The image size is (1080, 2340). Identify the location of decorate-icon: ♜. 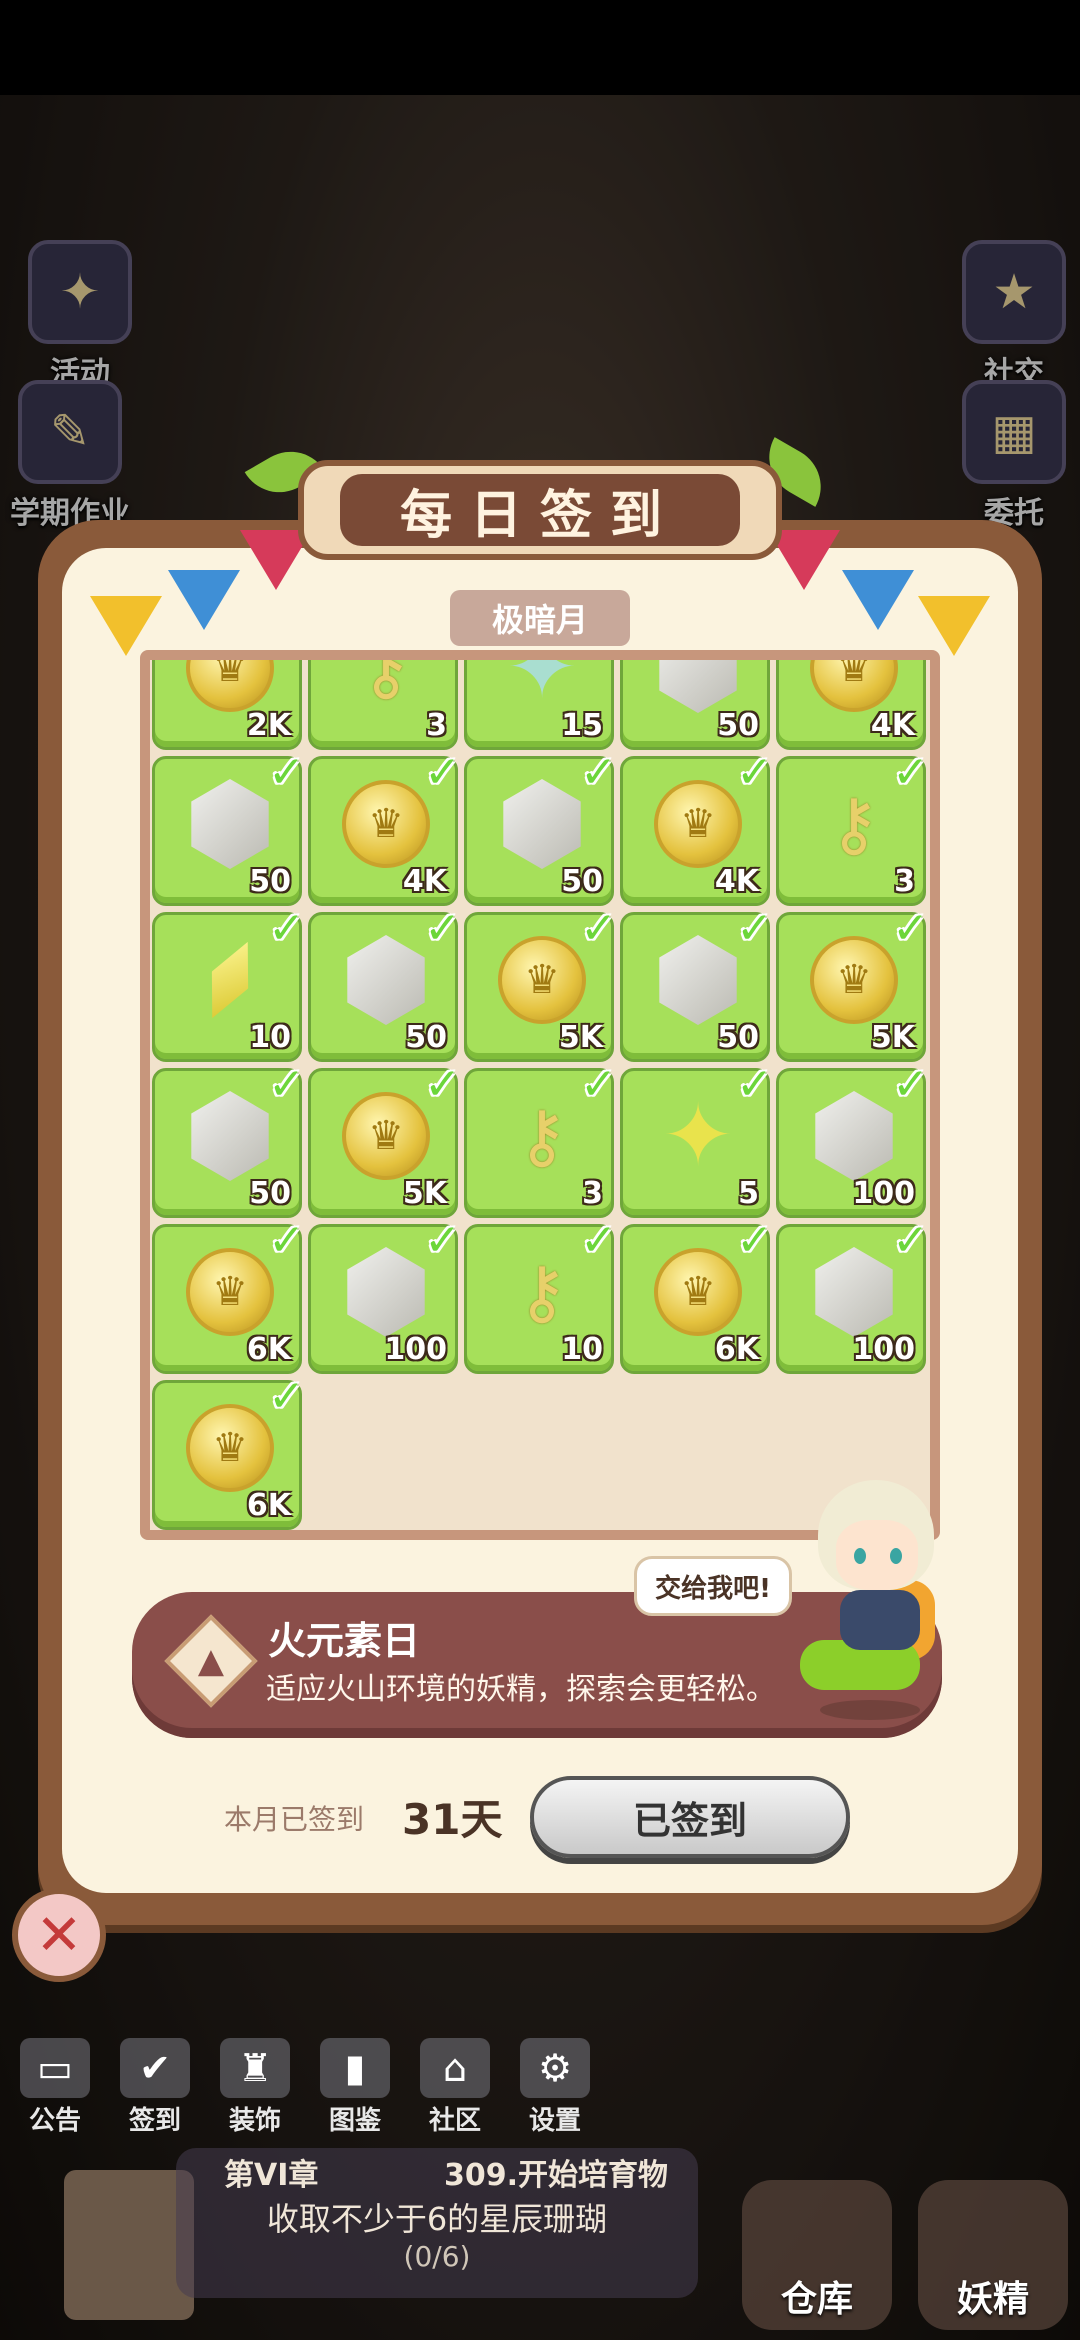
(255, 2068).